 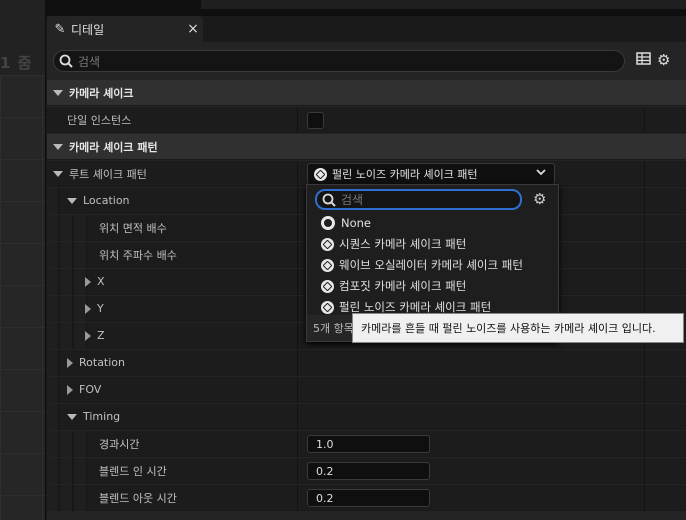 I want to click on property-label: 단일 인스턴스, so click(x=99, y=120).